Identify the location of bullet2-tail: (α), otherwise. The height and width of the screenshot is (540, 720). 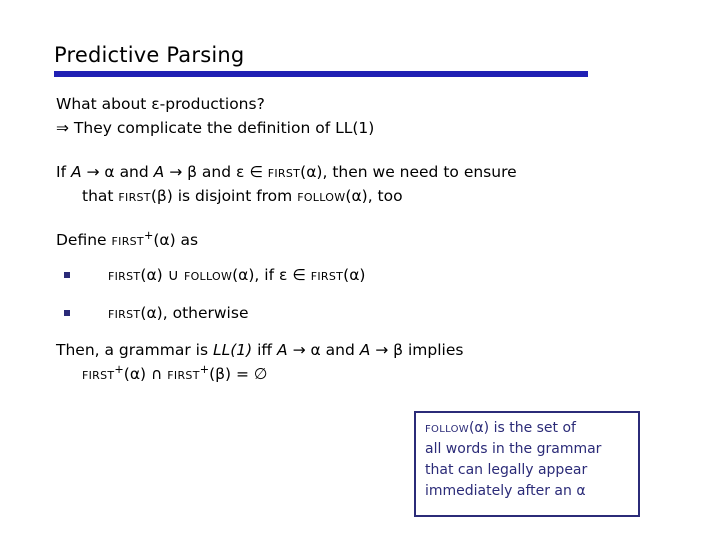
(194, 313).